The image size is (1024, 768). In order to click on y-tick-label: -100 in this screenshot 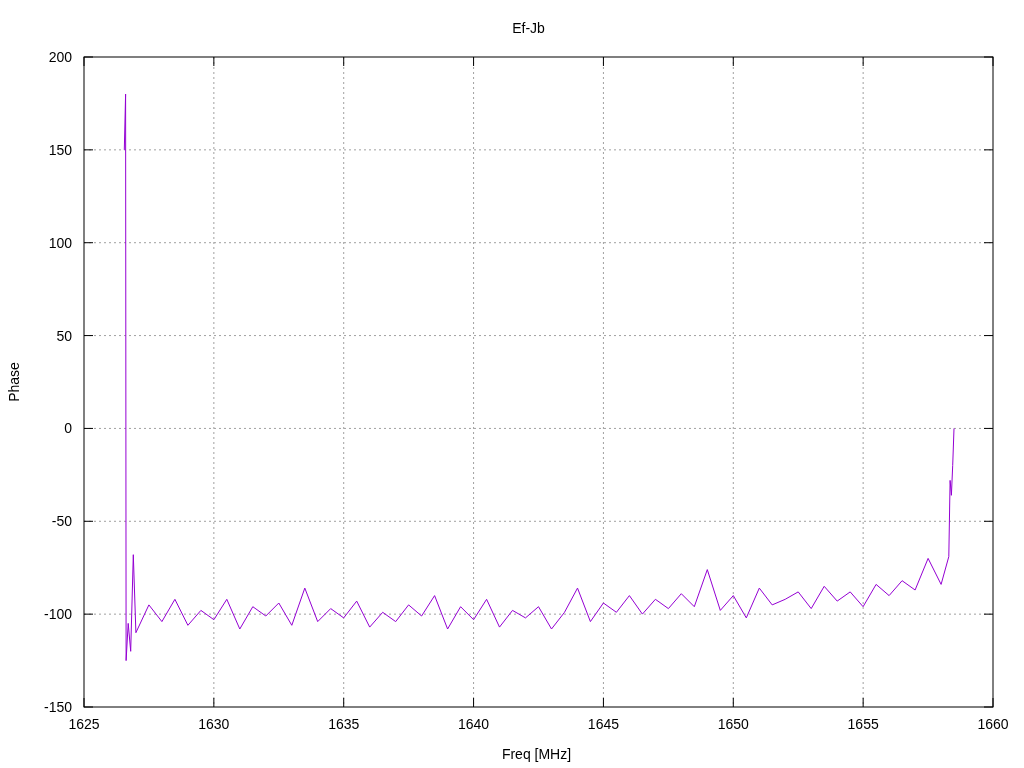, I will do `click(57, 614)`.